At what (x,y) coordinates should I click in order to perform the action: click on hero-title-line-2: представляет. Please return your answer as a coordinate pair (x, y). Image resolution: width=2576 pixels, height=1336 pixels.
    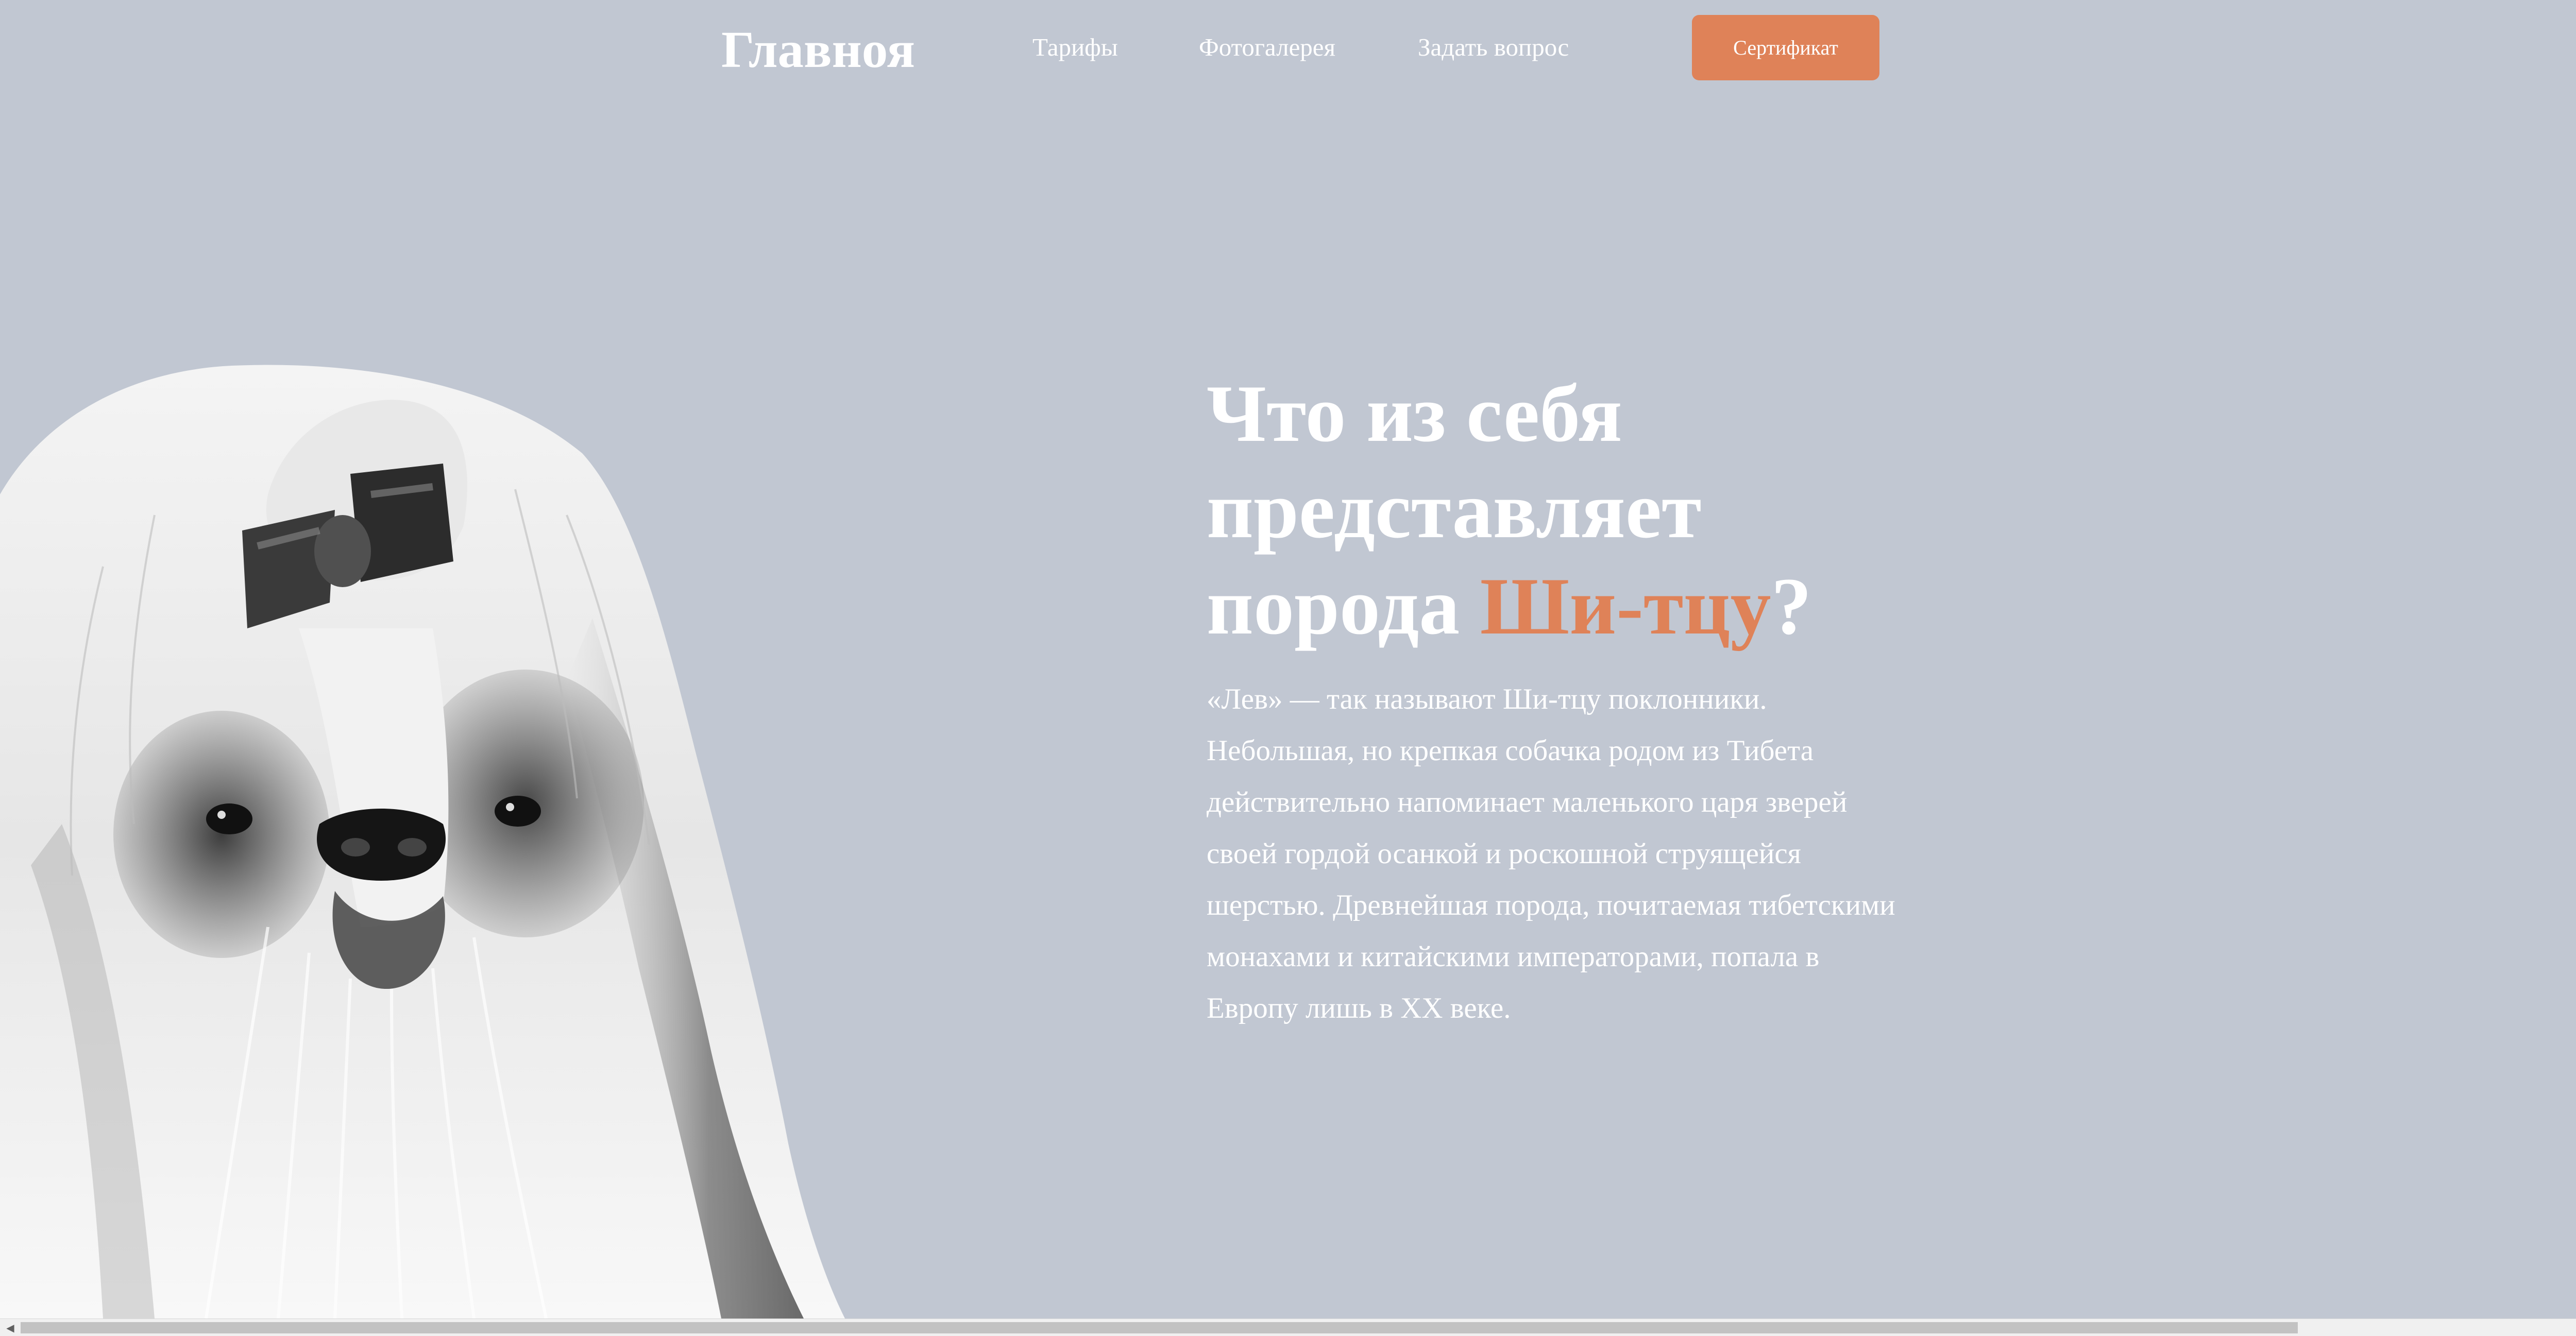
    Looking at the image, I should click on (1454, 510).